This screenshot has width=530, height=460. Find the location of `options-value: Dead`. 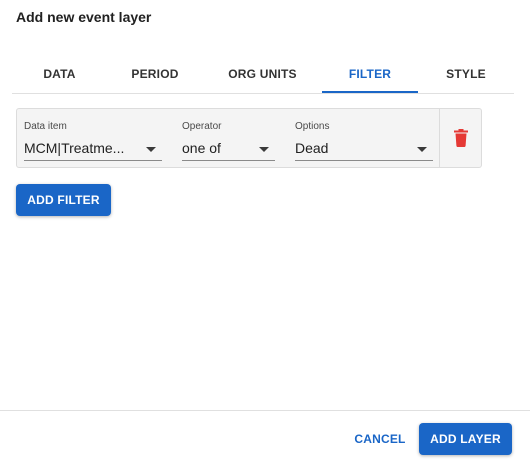

options-value: Dead is located at coordinates (312, 148).